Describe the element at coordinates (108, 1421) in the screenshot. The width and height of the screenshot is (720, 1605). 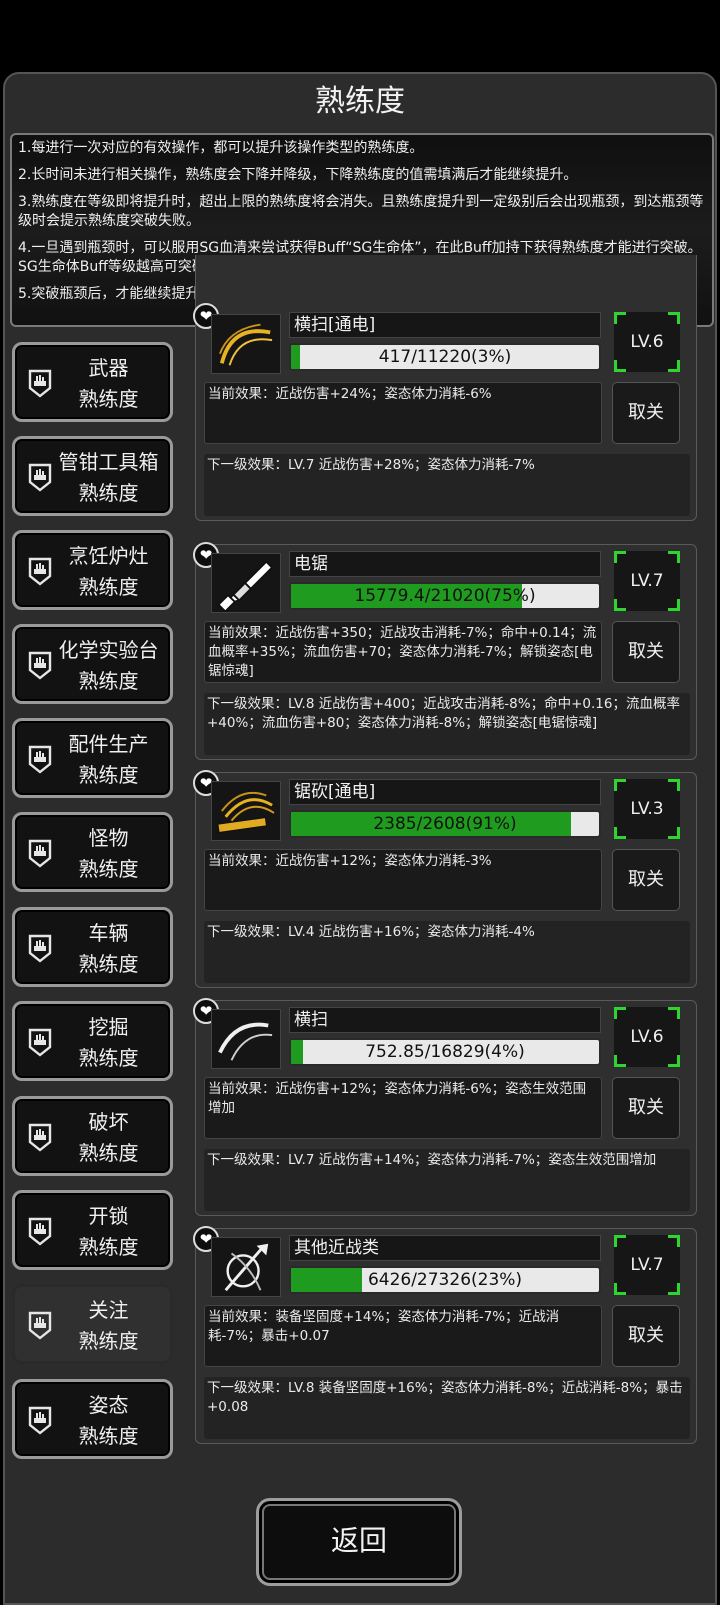
I see `sidebar-button-label: 姿态 熟练度` at that location.